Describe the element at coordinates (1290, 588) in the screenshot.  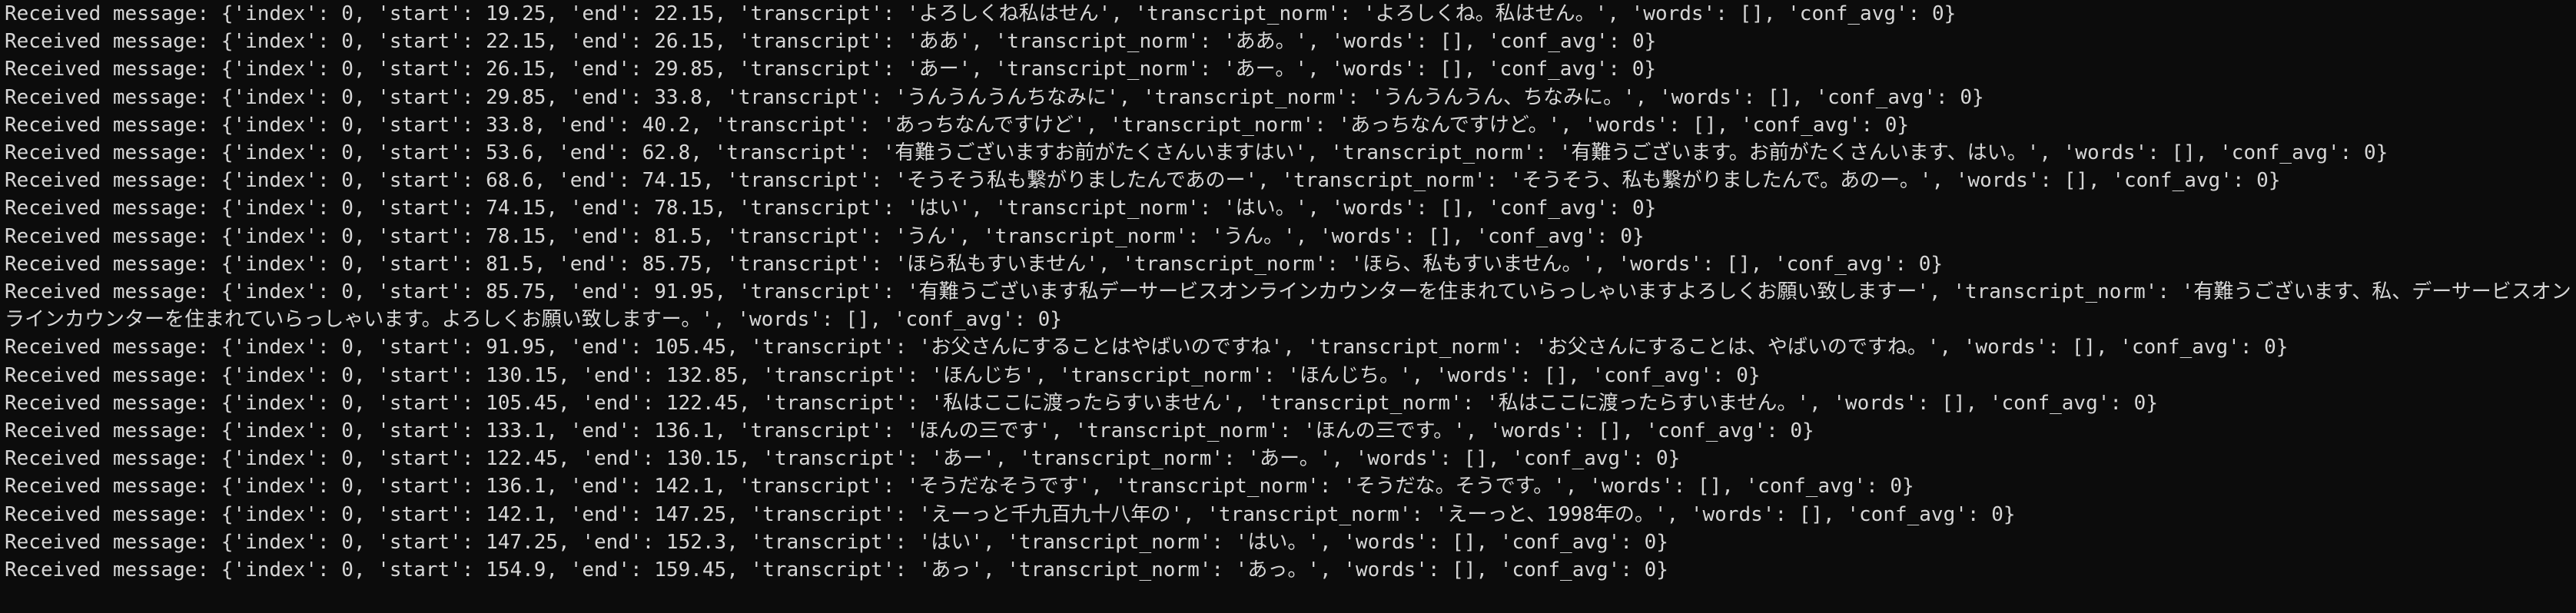
I see `terminal-cursor-row` at that location.